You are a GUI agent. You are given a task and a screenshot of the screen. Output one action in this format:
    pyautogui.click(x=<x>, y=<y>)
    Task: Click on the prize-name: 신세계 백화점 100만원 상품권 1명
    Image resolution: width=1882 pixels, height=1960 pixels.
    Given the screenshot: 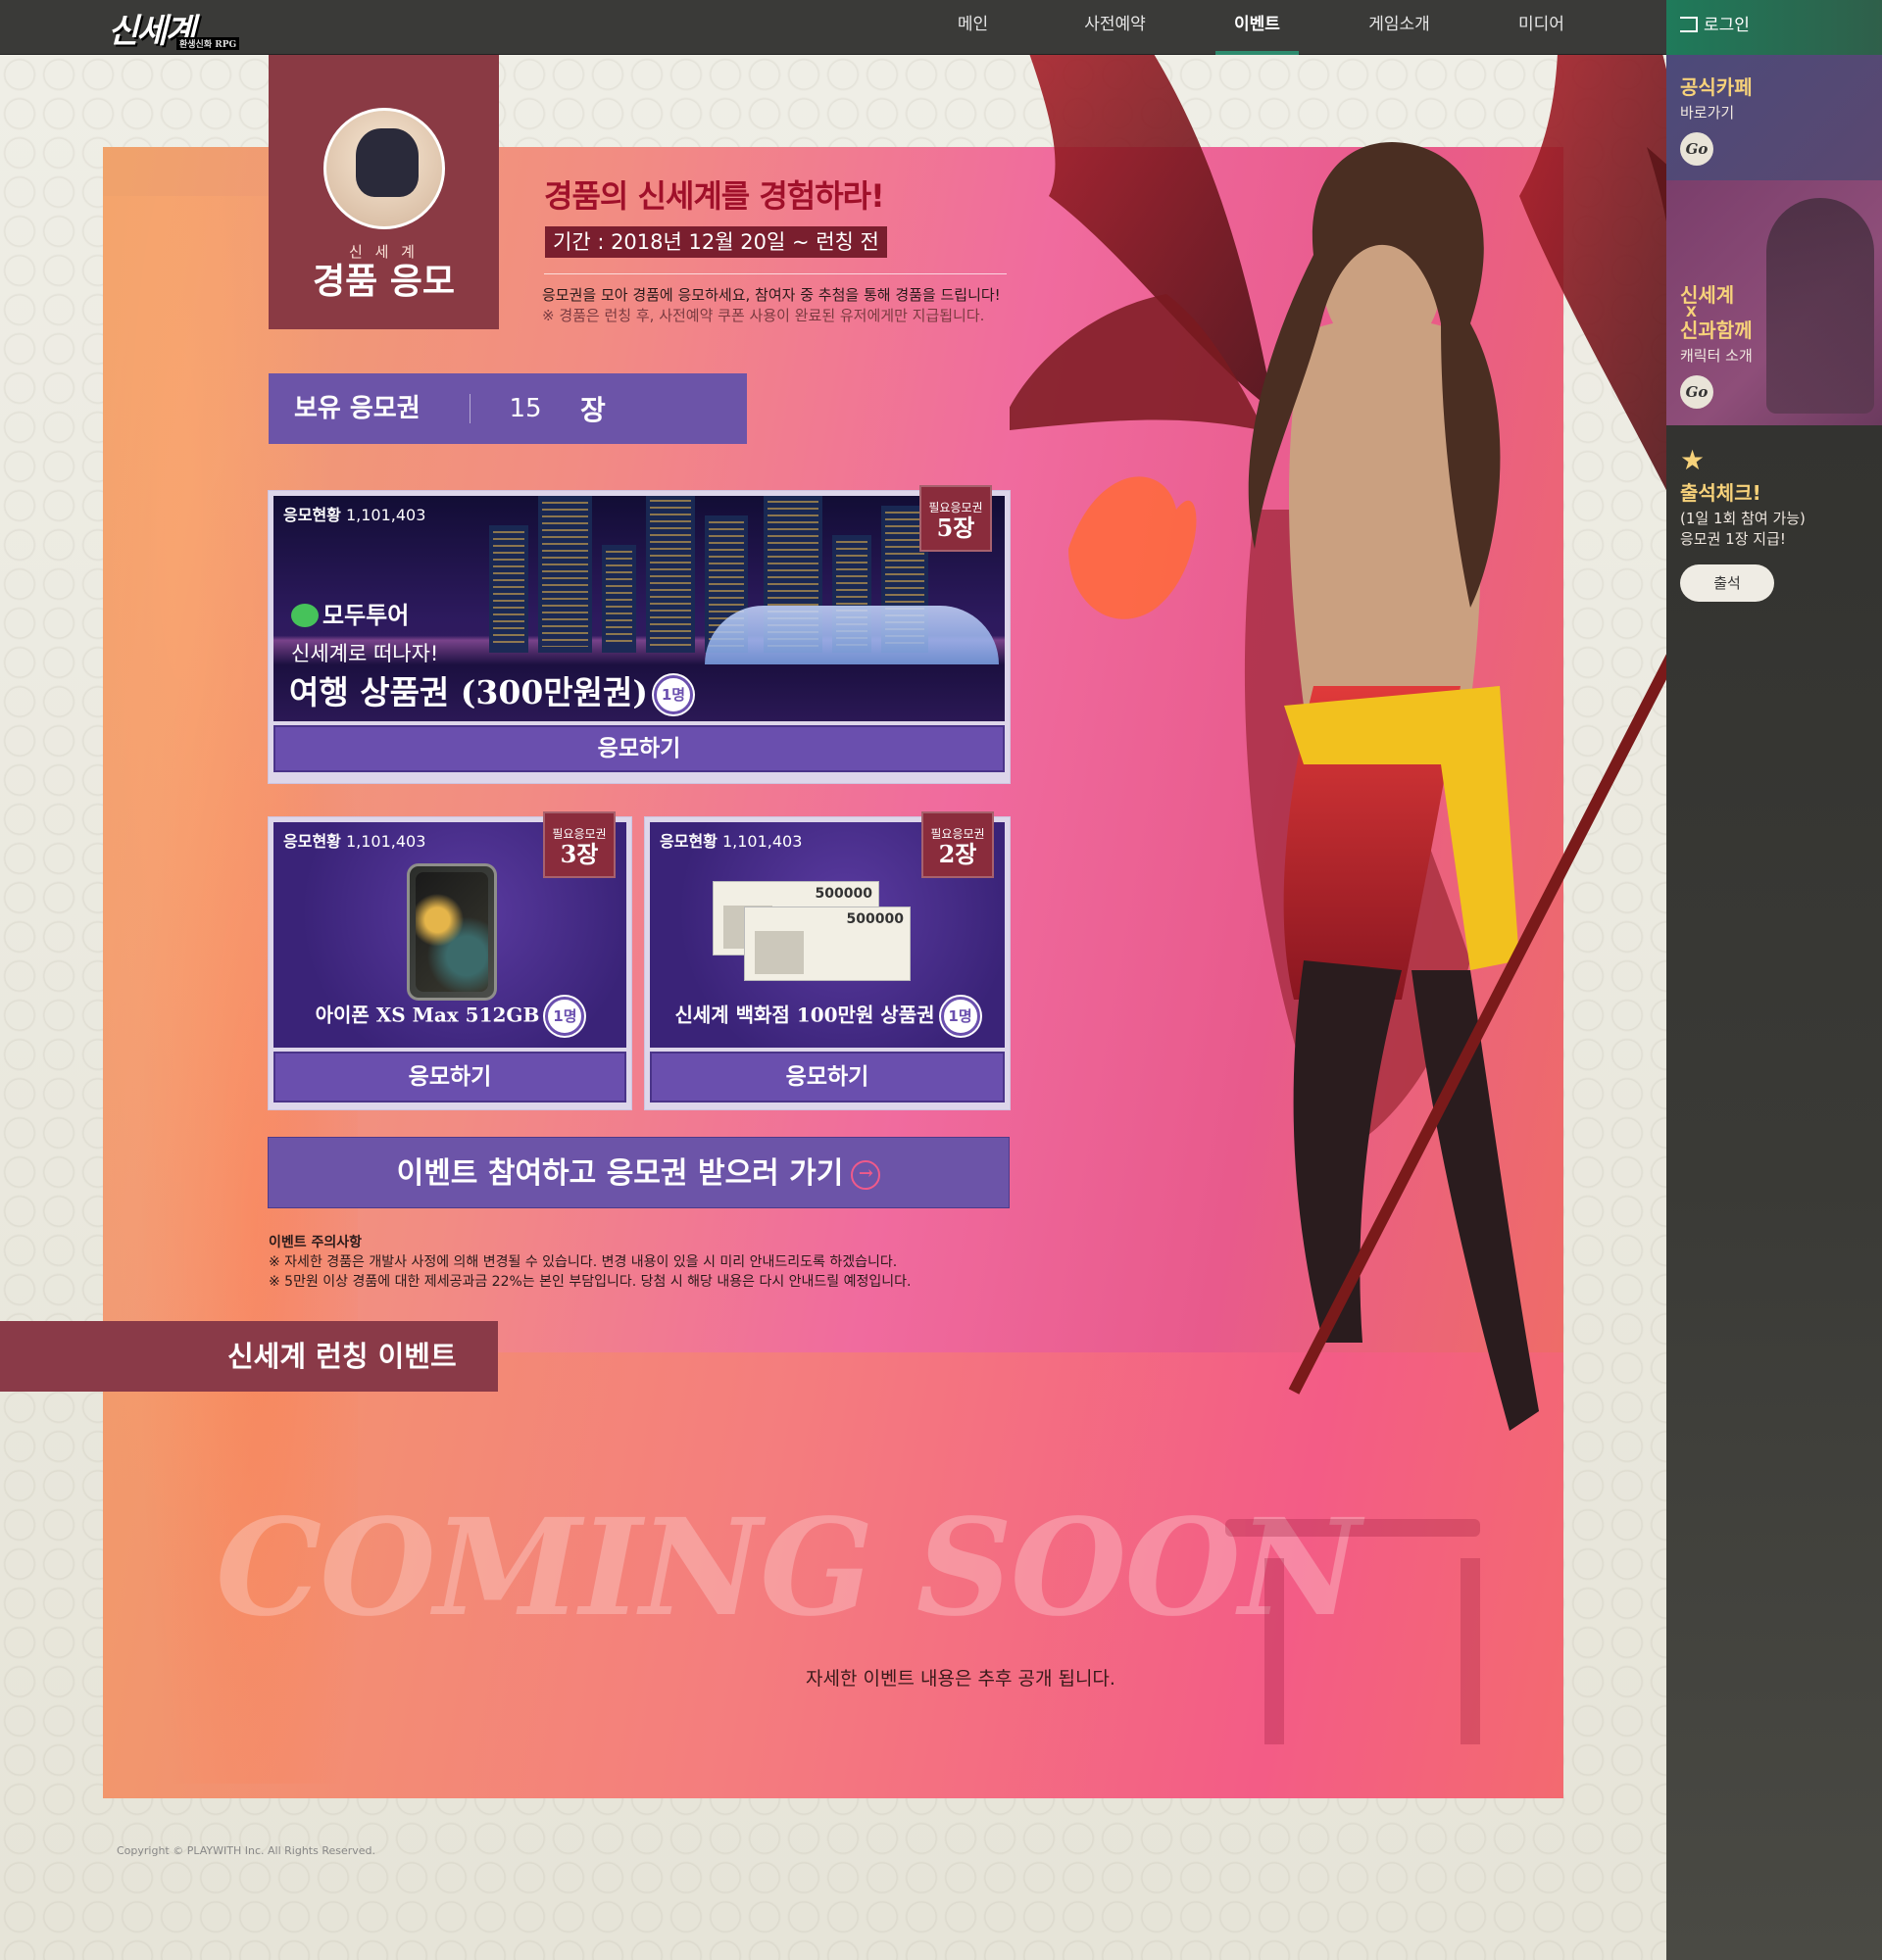 What is the action you would take?
    pyautogui.click(x=828, y=1016)
    